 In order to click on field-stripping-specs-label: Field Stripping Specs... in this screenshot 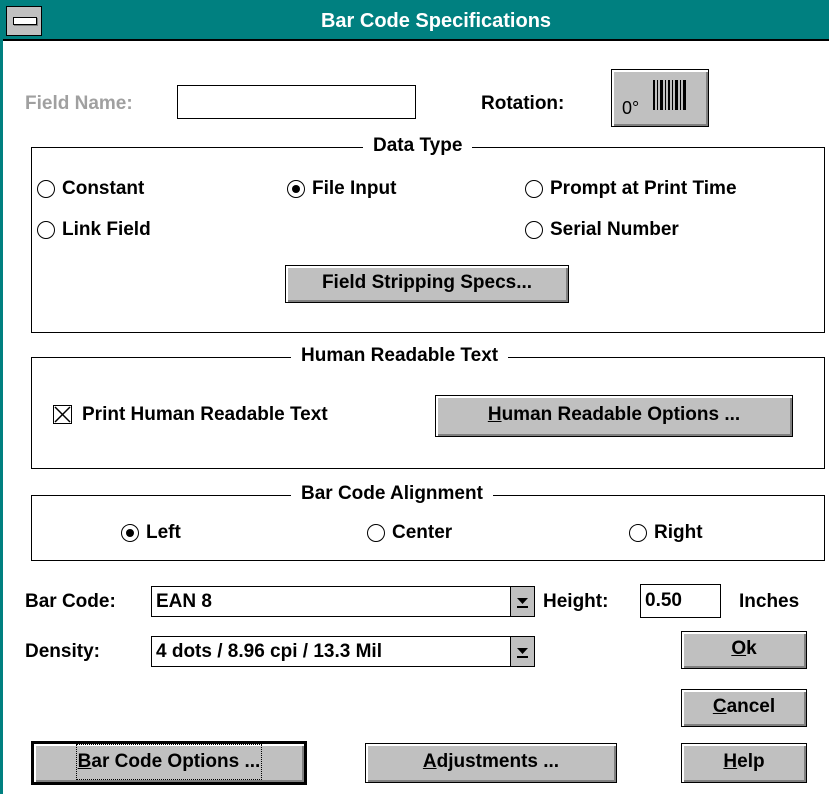, I will do `click(427, 282)`.